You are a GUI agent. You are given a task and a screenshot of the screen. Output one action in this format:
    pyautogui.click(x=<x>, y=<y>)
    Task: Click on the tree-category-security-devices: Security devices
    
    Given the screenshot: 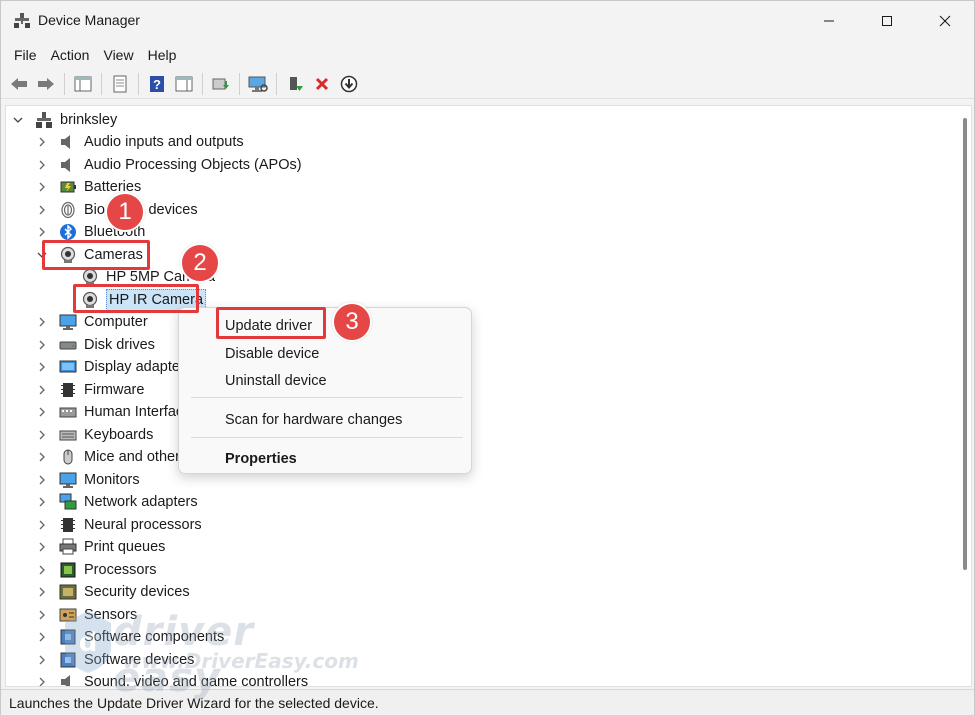 What is the action you would take?
    pyautogui.click(x=113, y=592)
    